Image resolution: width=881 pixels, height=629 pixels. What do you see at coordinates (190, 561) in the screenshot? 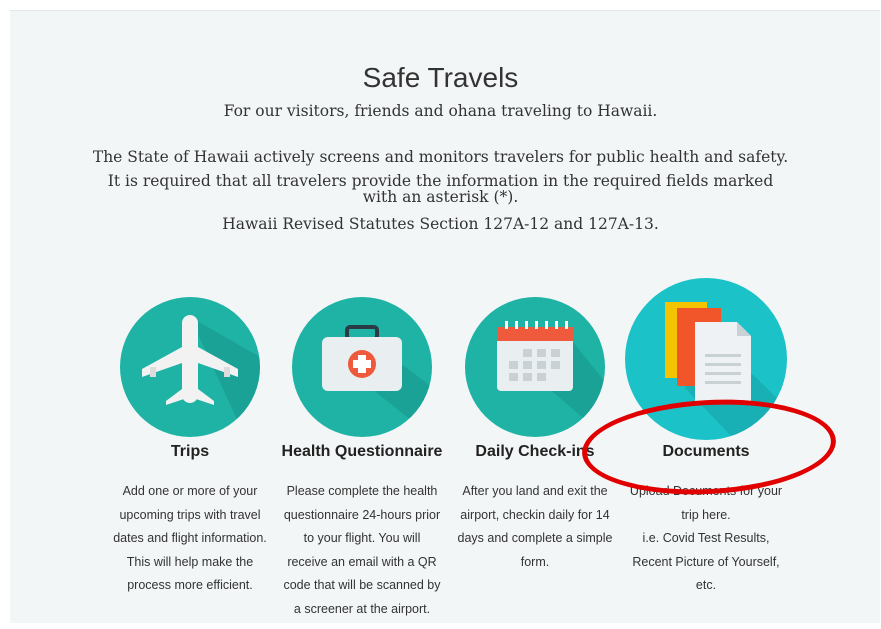
I see `trips-desc-line: This will help make the` at bounding box center [190, 561].